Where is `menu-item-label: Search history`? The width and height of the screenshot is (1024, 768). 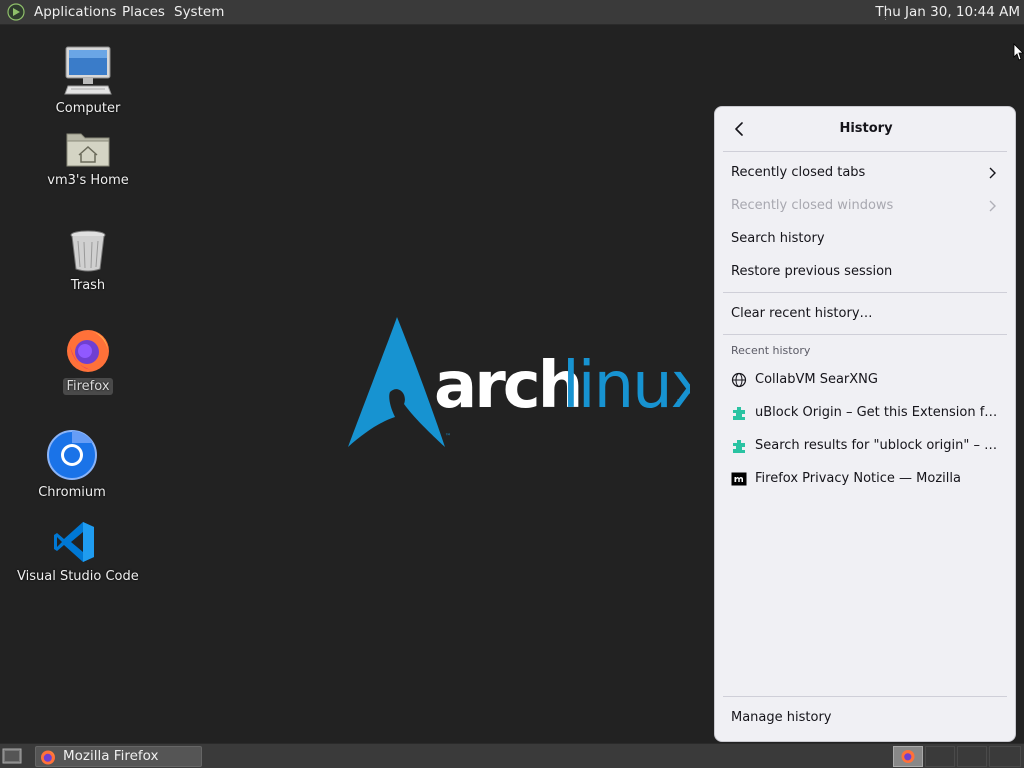
menu-item-label: Search history is located at coordinates (778, 238).